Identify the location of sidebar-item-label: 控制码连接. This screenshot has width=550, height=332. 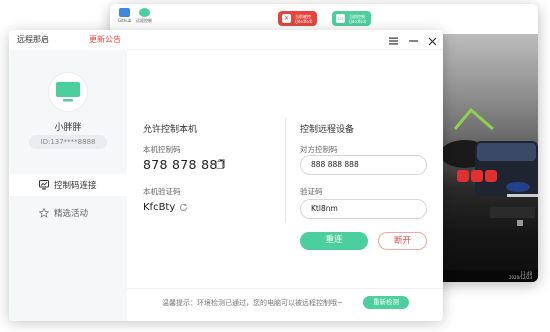
(75, 186).